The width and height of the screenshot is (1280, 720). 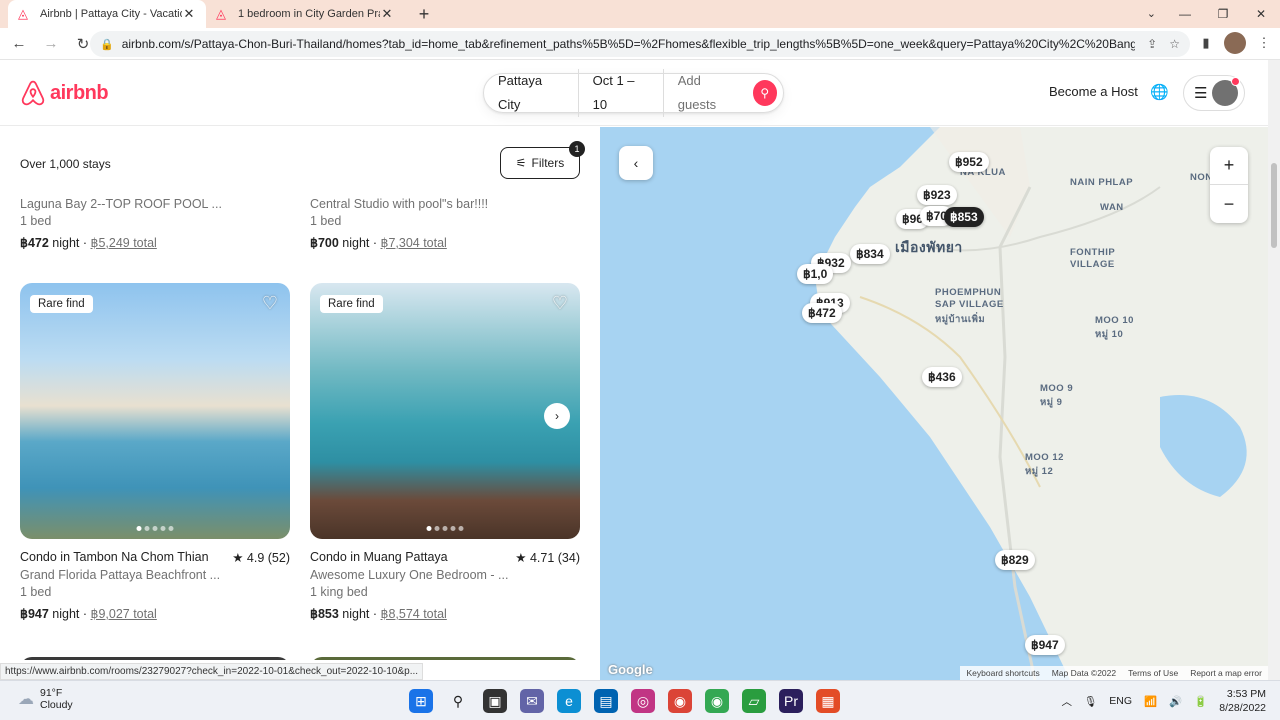 I want to click on chevron-up-icon: ︿, so click(x=1066, y=701).